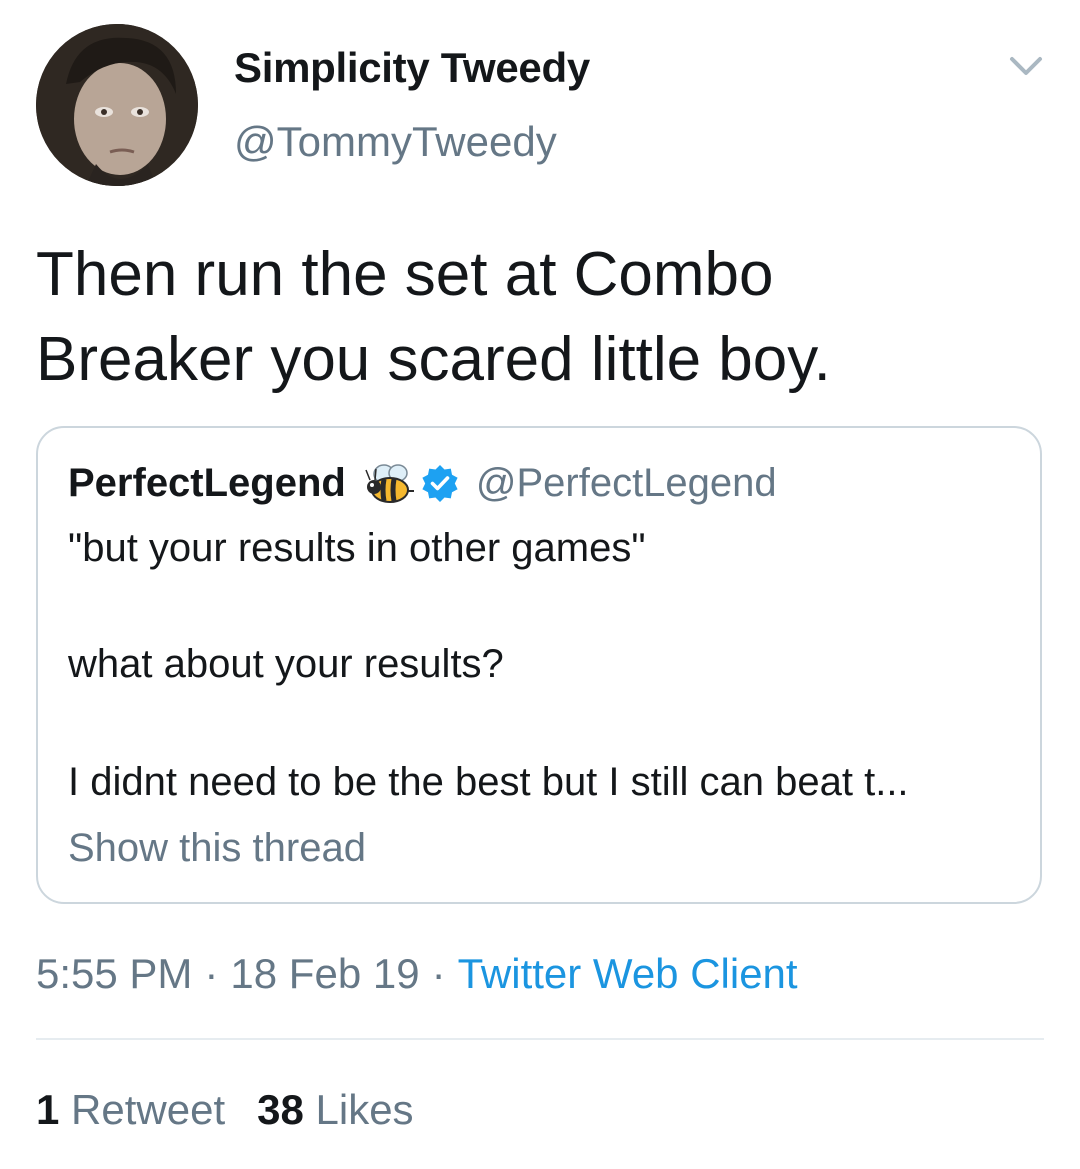 The width and height of the screenshot is (1080, 1169). What do you see at coordinates (395, 142) in the screenshot?
I see `author-handle: @TommyTweedy` at bounding box center [395, 142].